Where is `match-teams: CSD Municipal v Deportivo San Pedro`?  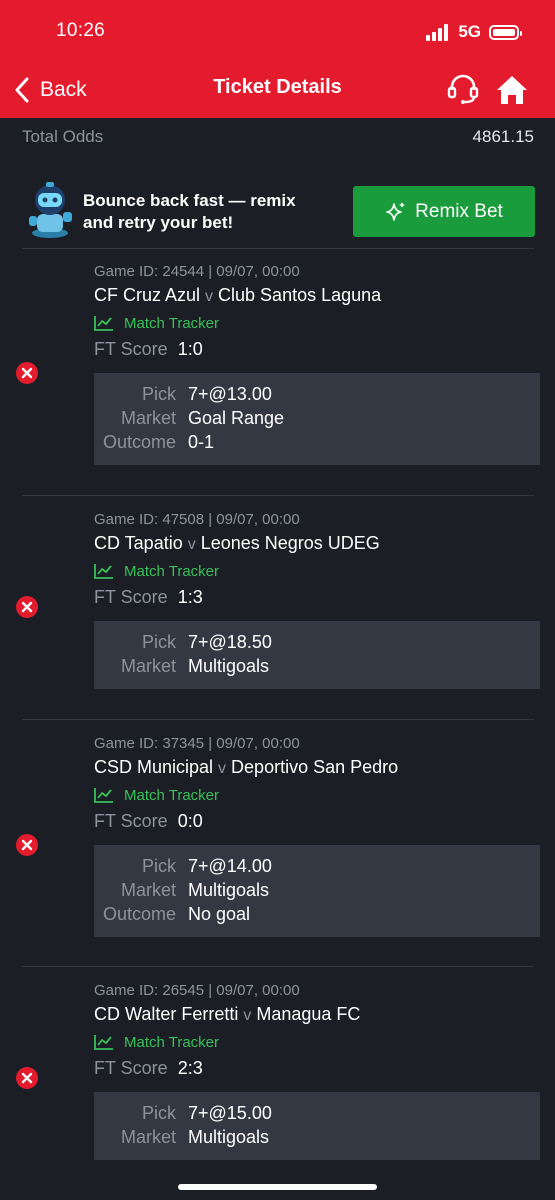 match-teams: CSD Municipal v Deportivo San Pedro is located at coordinates (246, 767).